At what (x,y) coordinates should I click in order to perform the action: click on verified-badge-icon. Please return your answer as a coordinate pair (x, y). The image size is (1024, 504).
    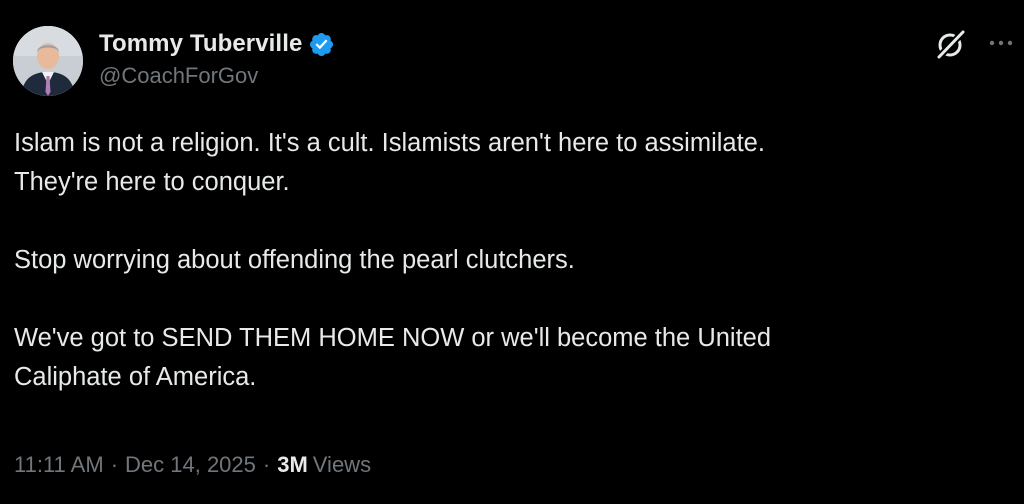
    Looking at the image, I should click on (321, 44).